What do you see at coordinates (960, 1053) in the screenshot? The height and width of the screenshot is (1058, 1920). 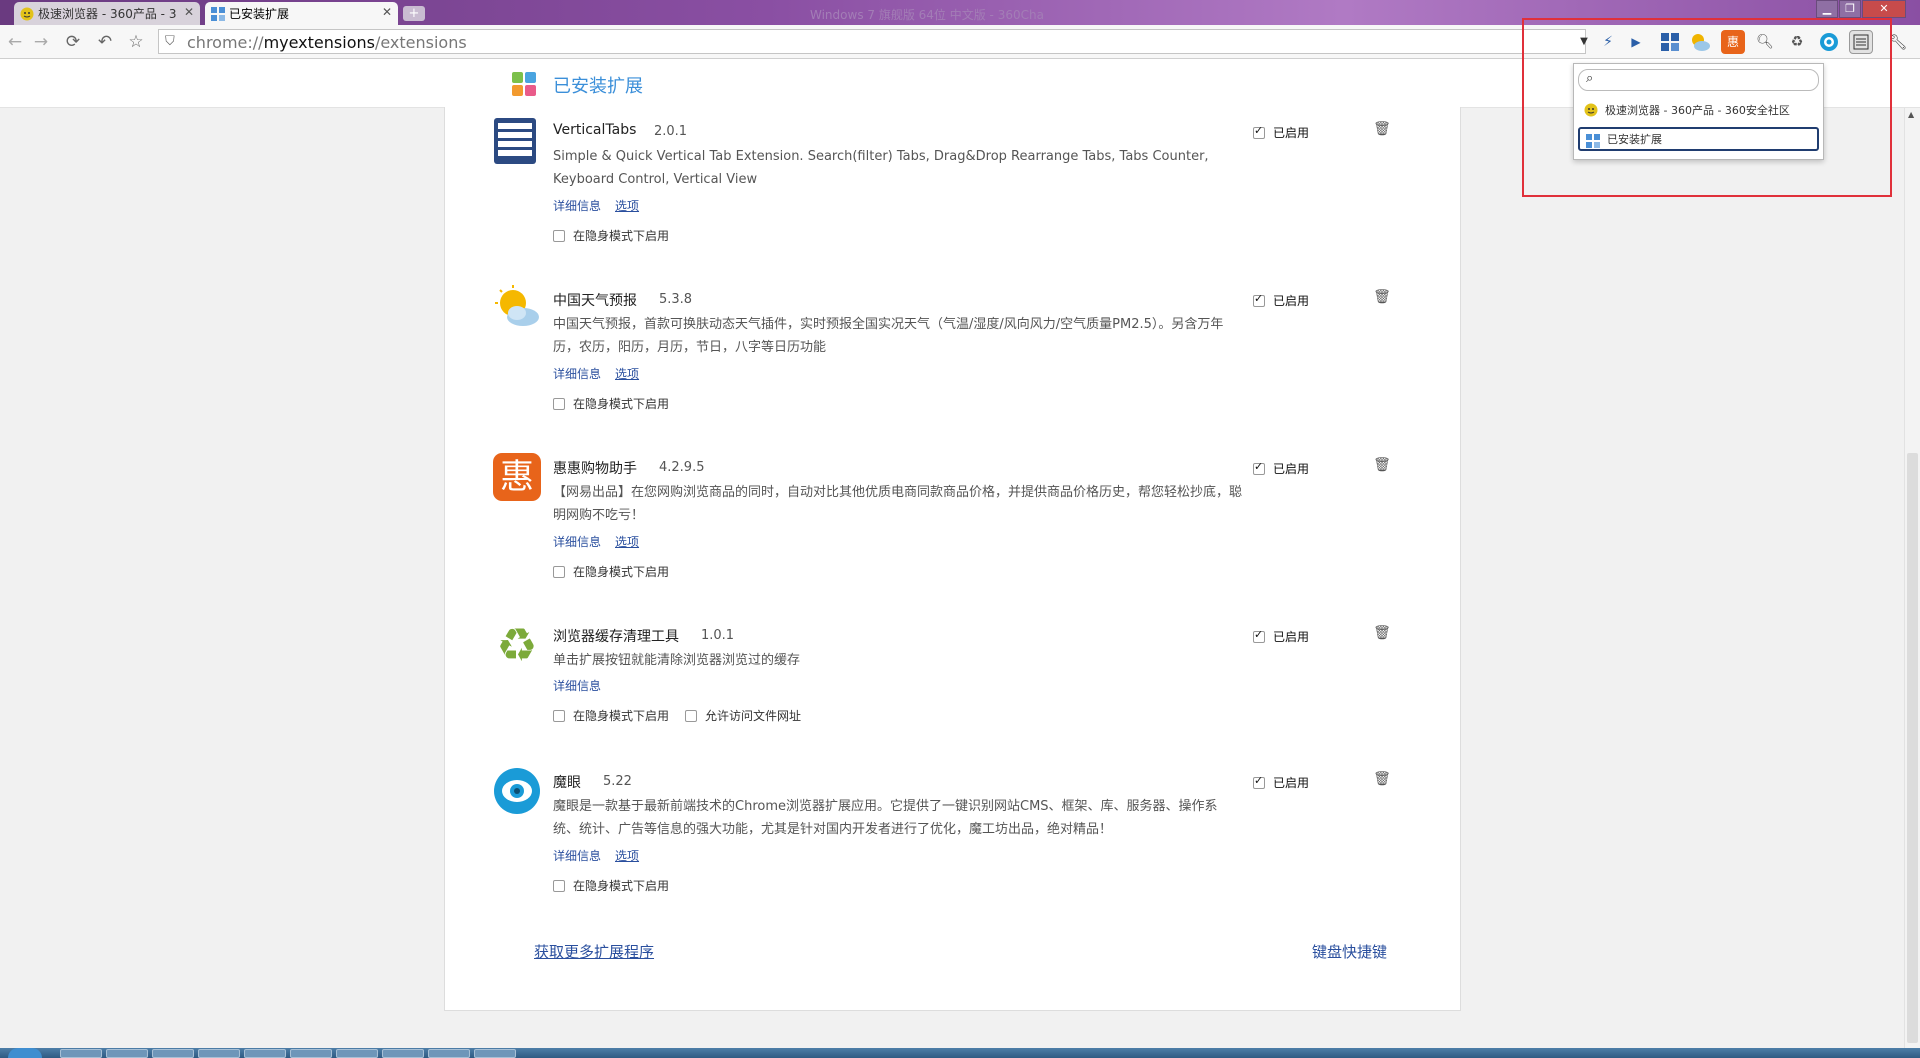 I see `windows-taskbar` at bounding box center [960, 1053].